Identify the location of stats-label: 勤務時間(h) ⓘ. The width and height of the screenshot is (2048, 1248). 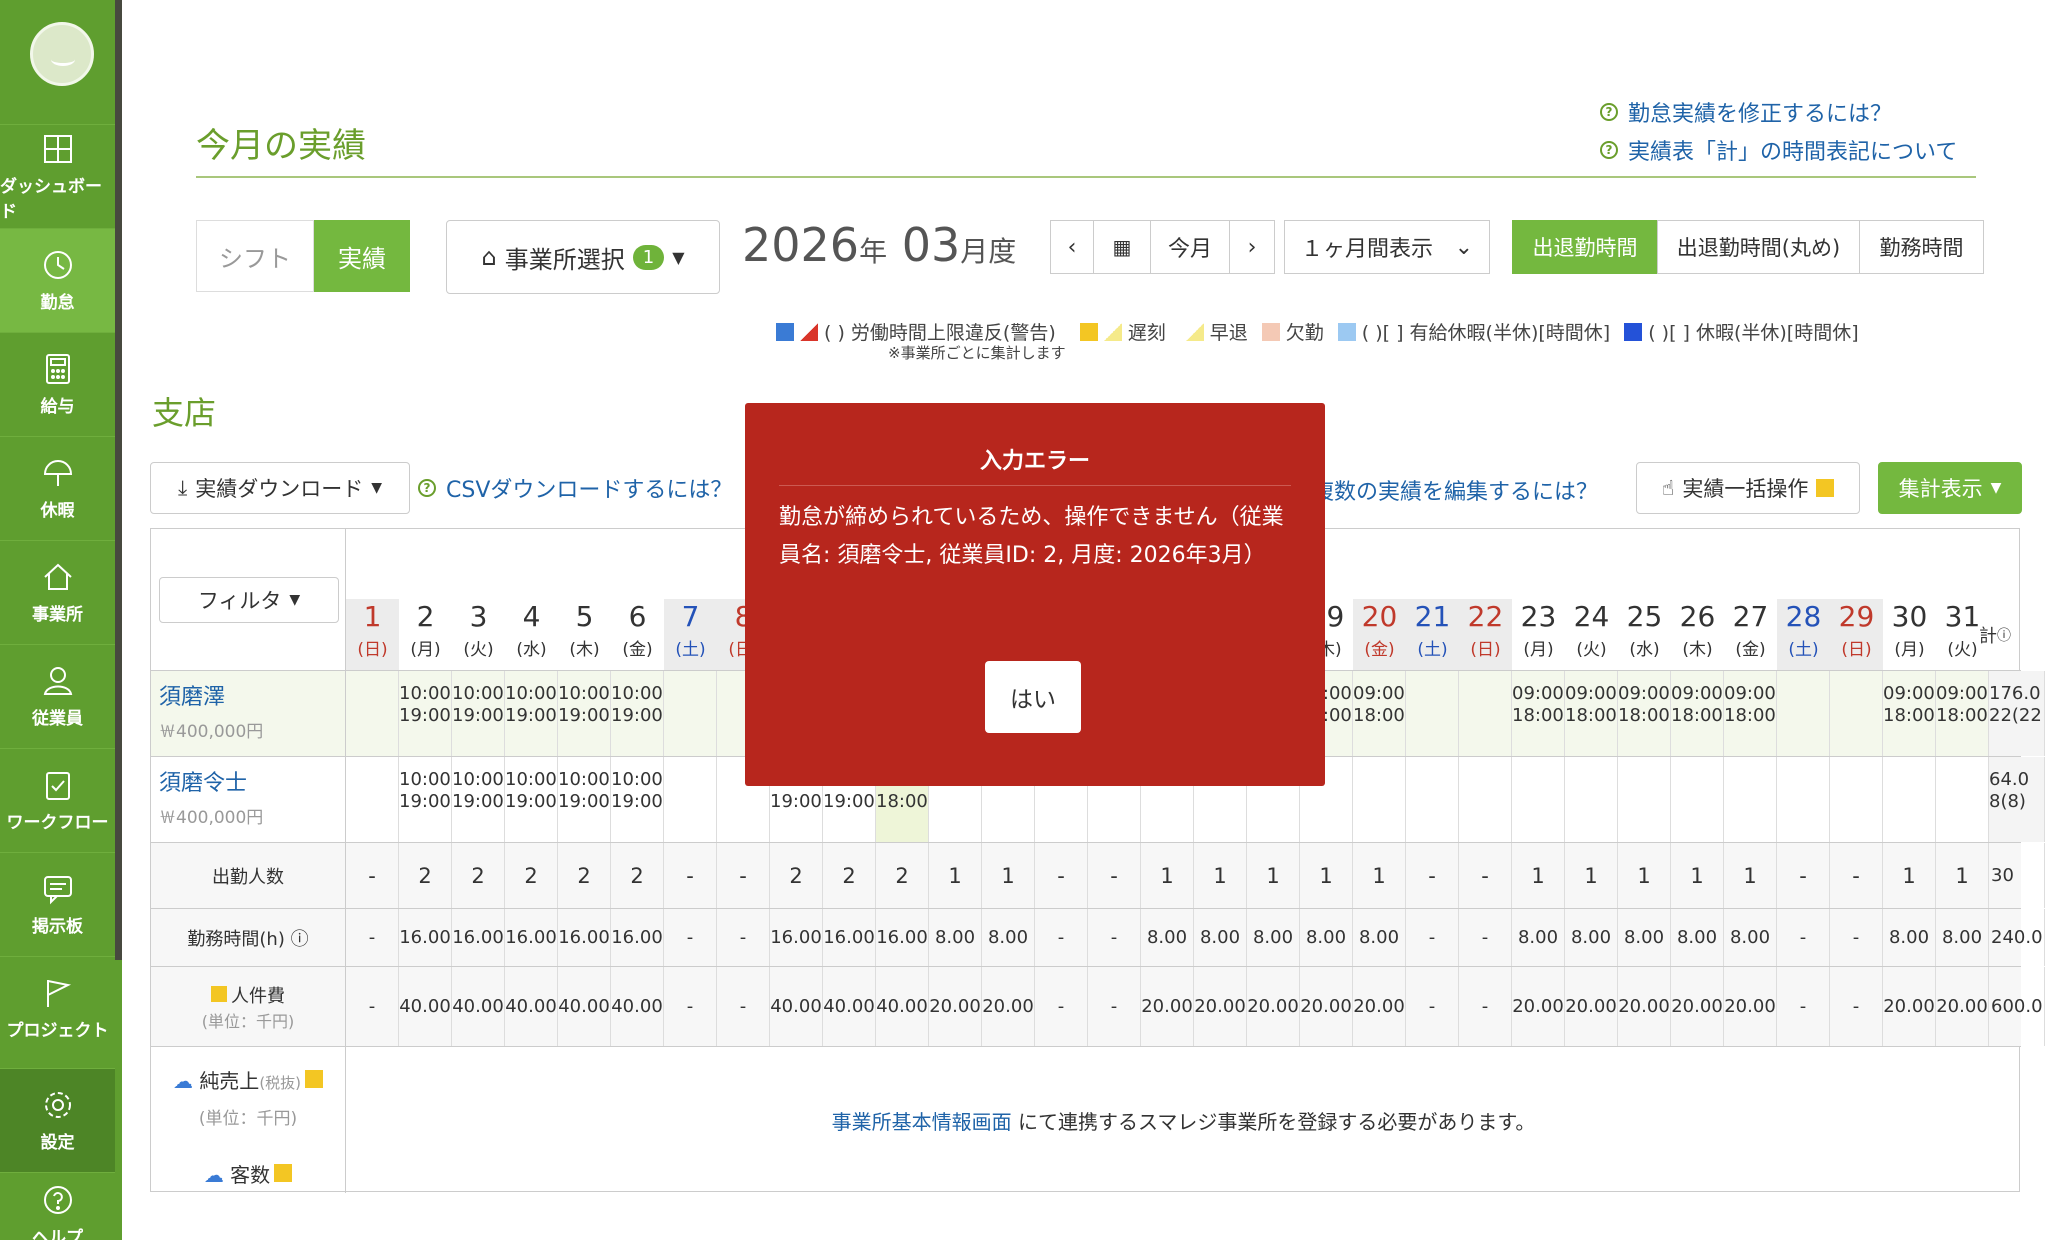
(248, 937).